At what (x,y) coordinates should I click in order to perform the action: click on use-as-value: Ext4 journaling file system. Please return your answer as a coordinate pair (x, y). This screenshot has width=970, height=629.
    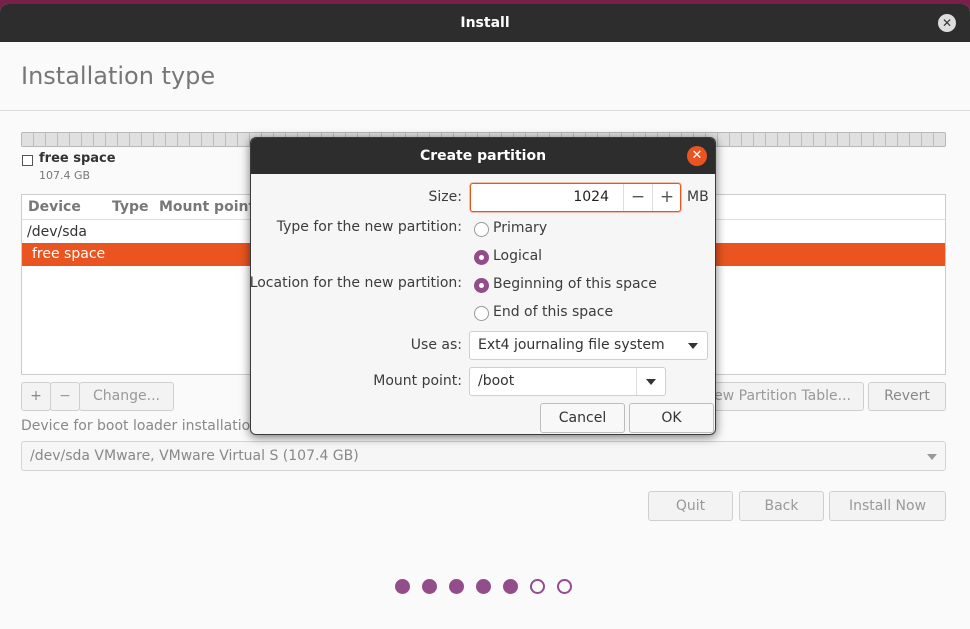
    Looking at the image, I should click on (571, 345).